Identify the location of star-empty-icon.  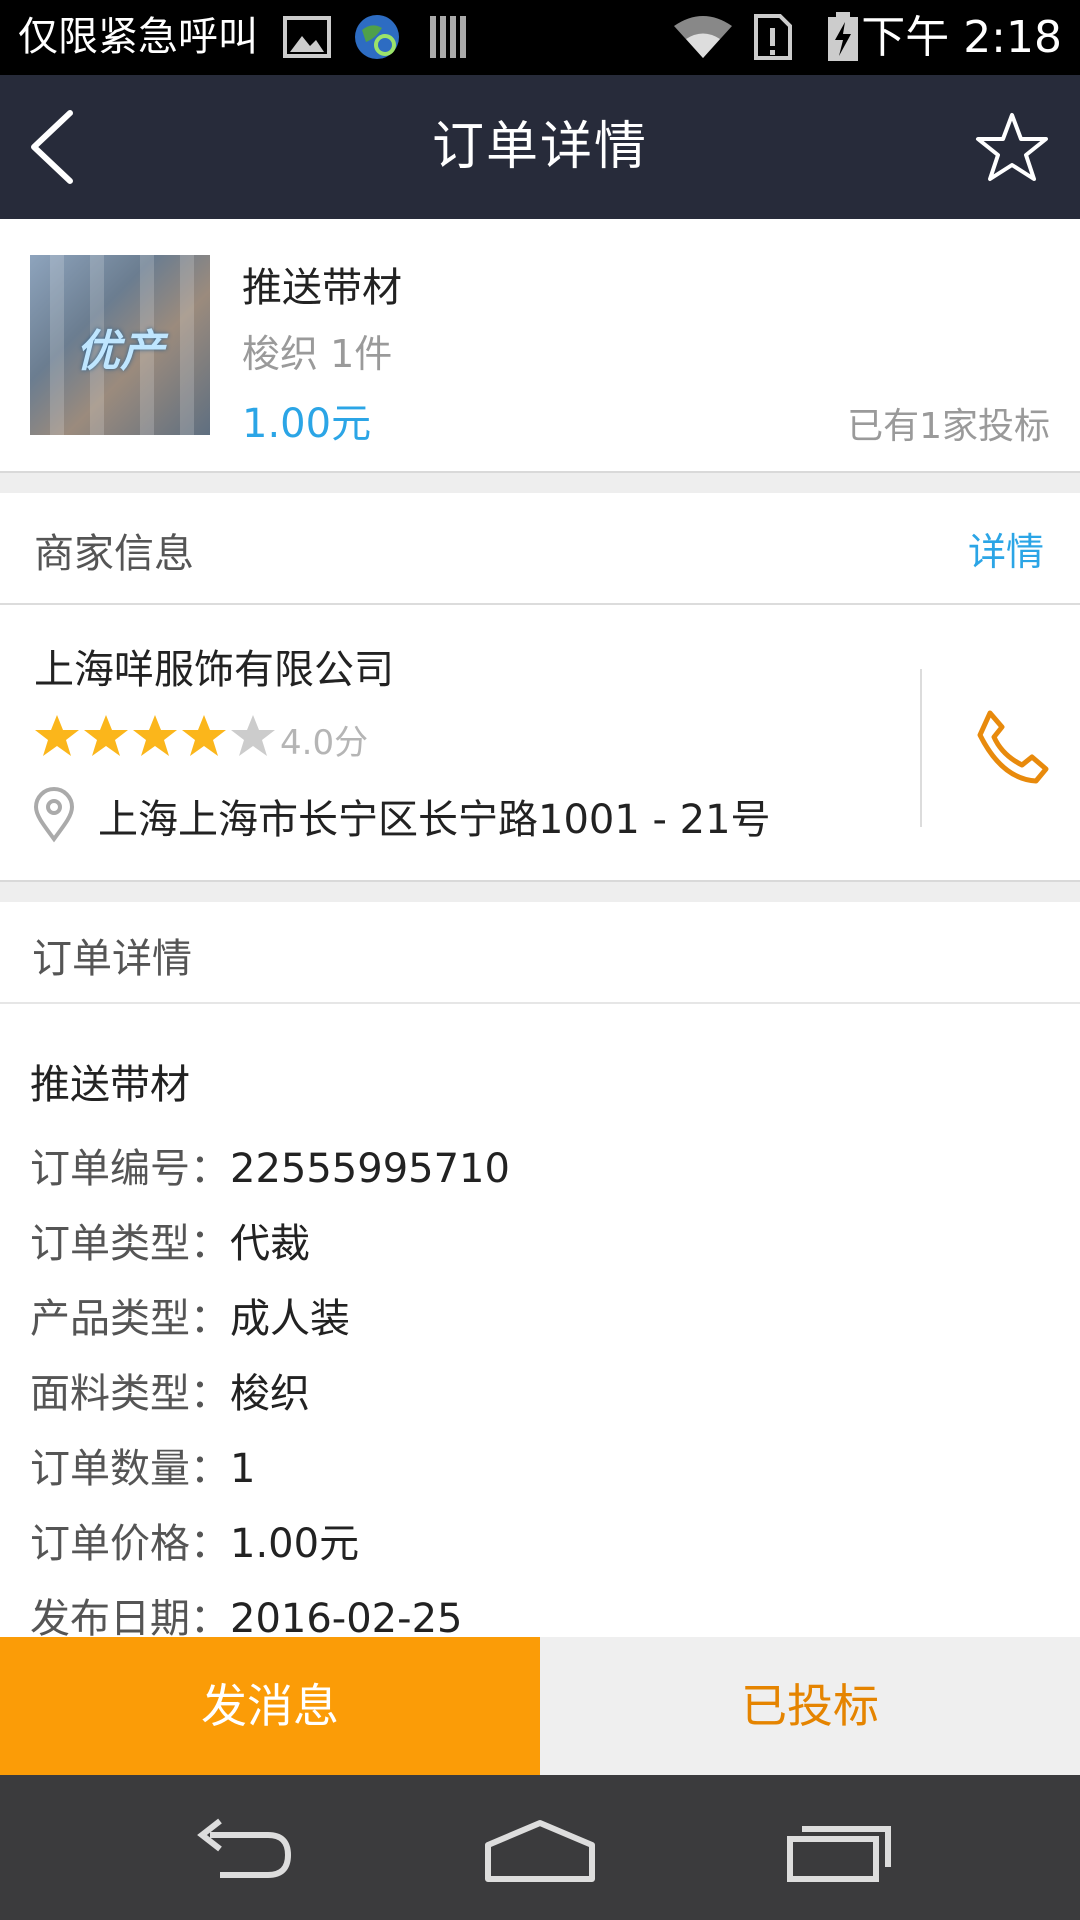
(253, 735).